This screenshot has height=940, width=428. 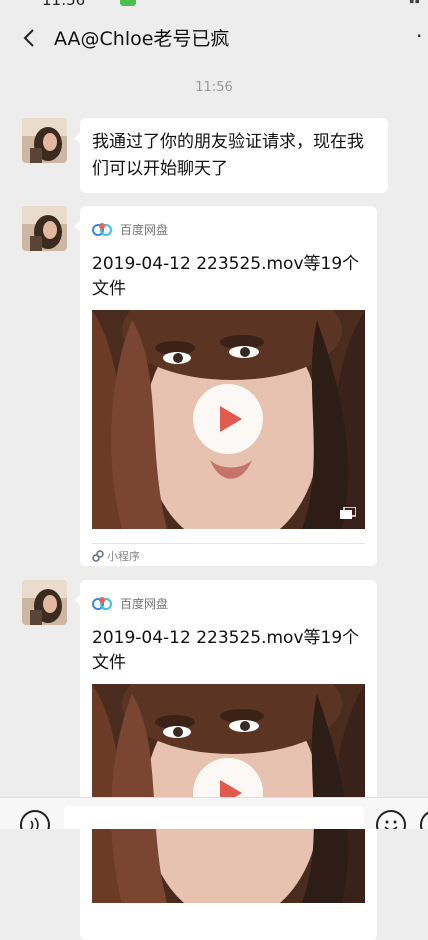 What do you see at coordinates (142, 39) in the screenshot?
I see `chat-title: AA@Chloe老号已疯` at bounding box center [142, 39].